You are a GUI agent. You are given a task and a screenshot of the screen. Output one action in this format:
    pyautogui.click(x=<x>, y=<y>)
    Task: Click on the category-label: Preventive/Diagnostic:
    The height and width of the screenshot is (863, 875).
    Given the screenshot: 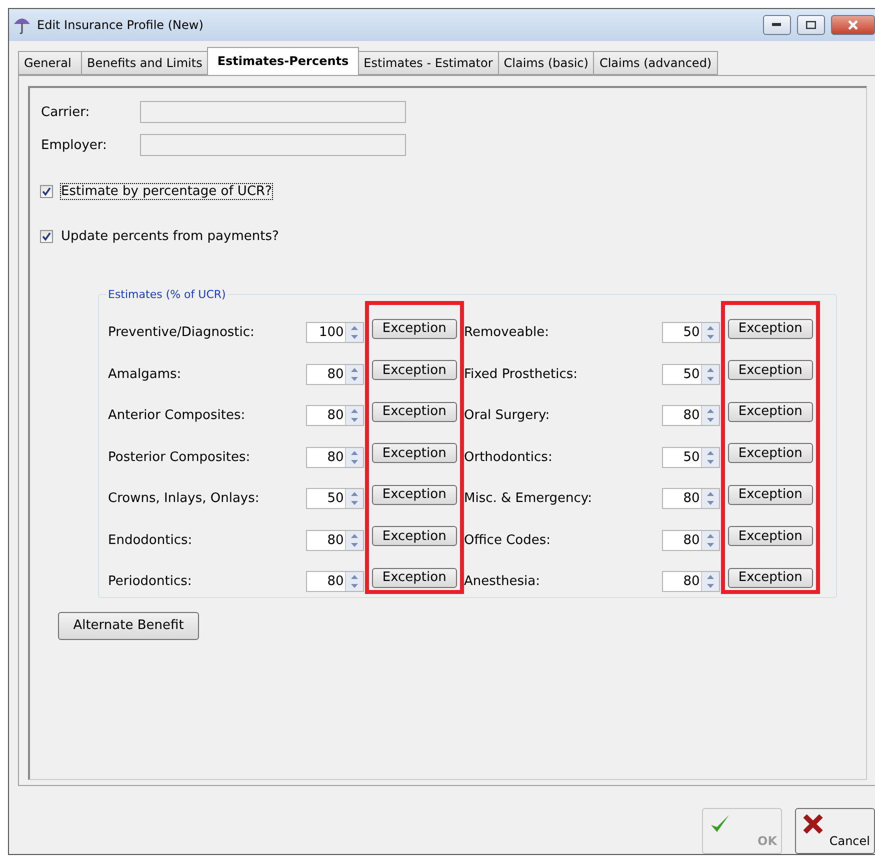 What is the action you would take?
    pyautogui.click(x=182, y=333)
    